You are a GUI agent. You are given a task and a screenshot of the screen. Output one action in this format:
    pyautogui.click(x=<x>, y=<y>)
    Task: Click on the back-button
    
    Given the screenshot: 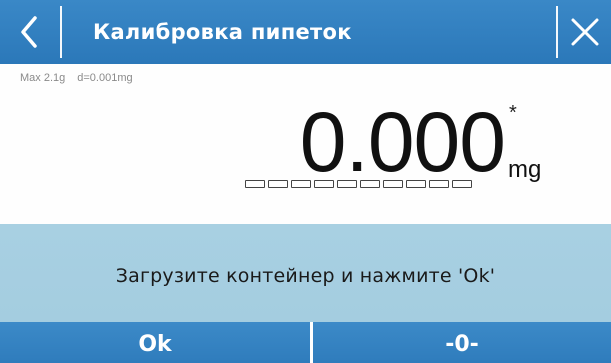 What is the action you would take?
    pyautogui.click(x=29, y=32)
    